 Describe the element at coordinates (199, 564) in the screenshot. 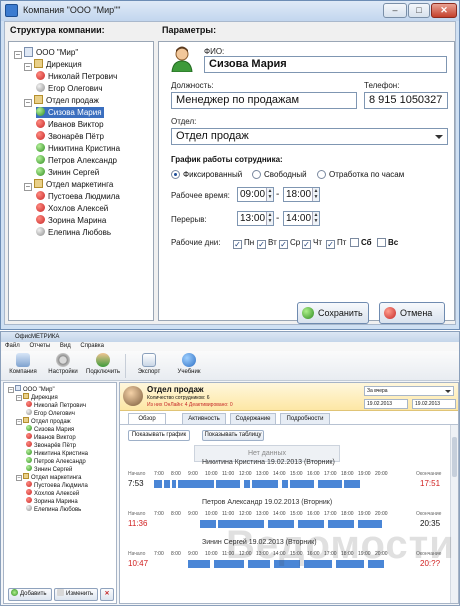

I see `activity-bar` at that location.